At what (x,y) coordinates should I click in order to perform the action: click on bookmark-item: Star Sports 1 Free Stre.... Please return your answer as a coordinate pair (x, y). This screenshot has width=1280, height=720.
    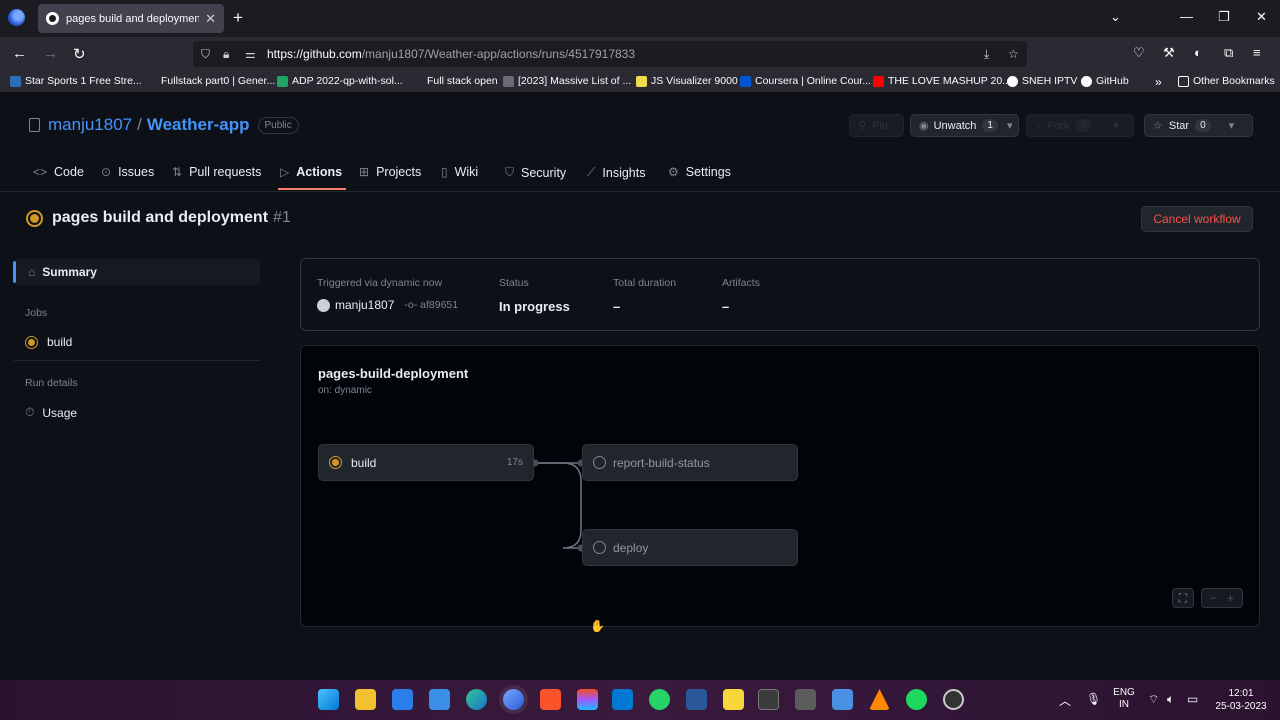
    Looking at the image, I should click on (76, 81).